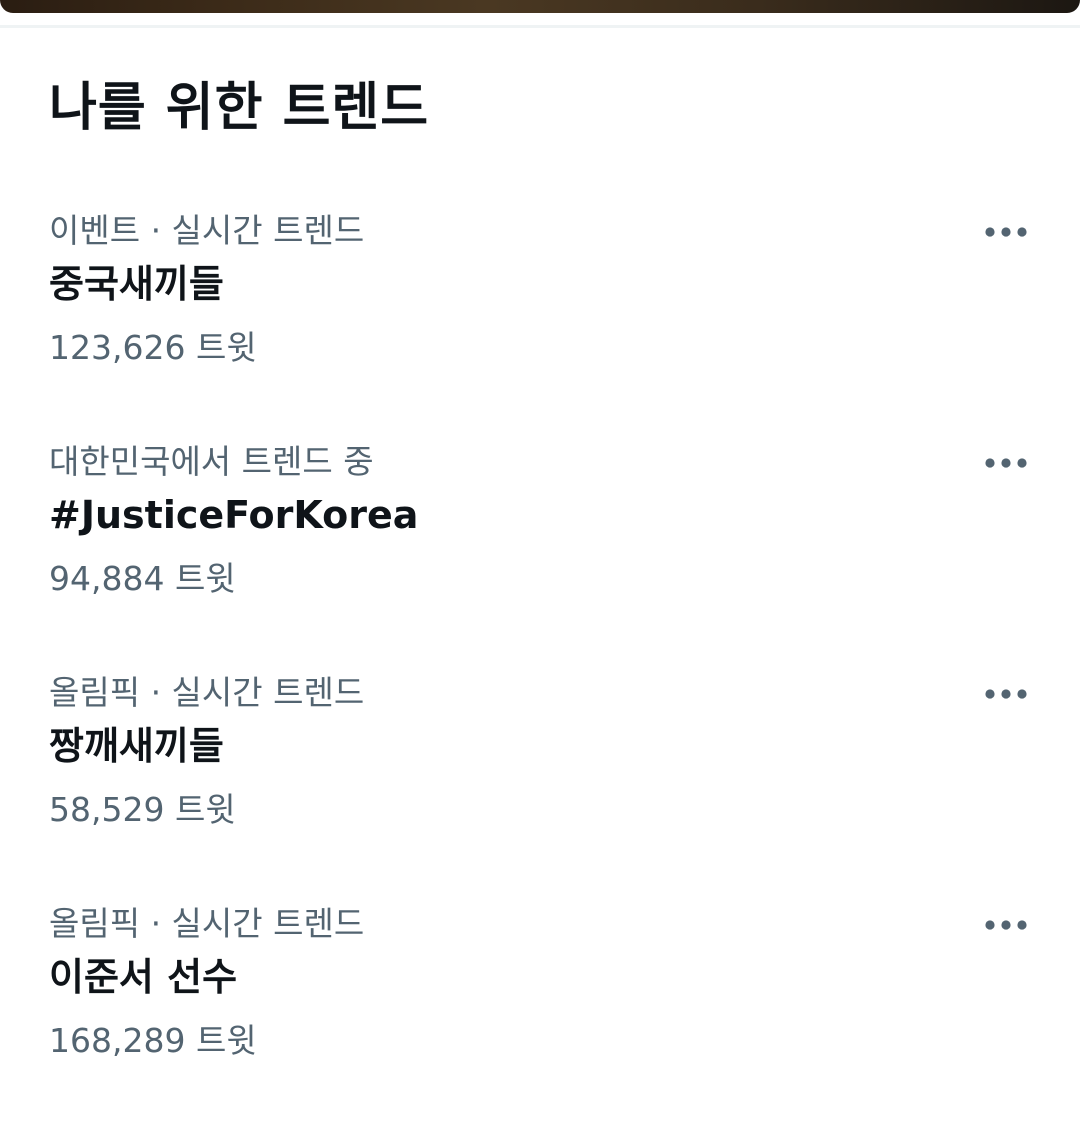 The width and height of the screenshot is (1080, 1137). Describe the element at coordinates (239, 108) in the screenshot. I see `section-title: 나를 위한 트렌드` at that location.